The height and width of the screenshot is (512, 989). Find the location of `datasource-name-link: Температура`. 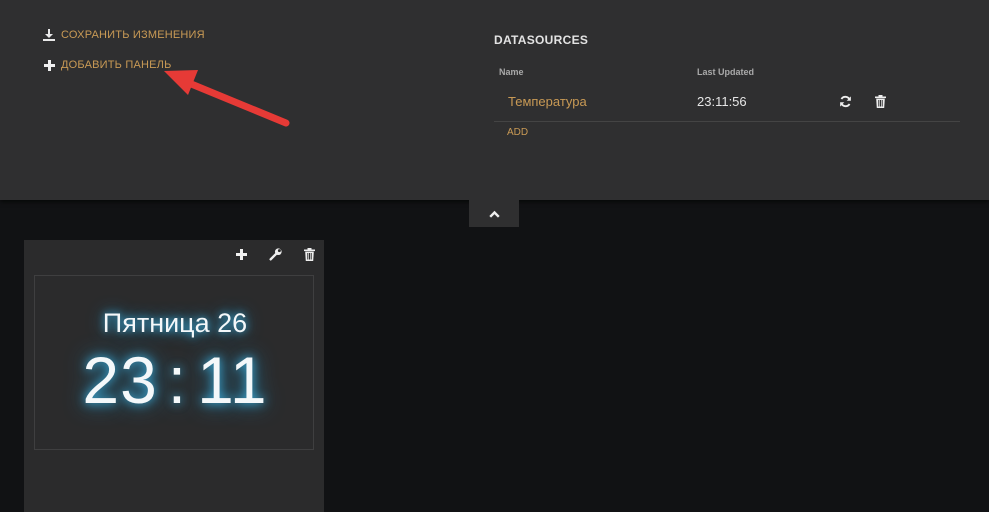

datasource-name-link: Температура is located at coordinates (547, 101).